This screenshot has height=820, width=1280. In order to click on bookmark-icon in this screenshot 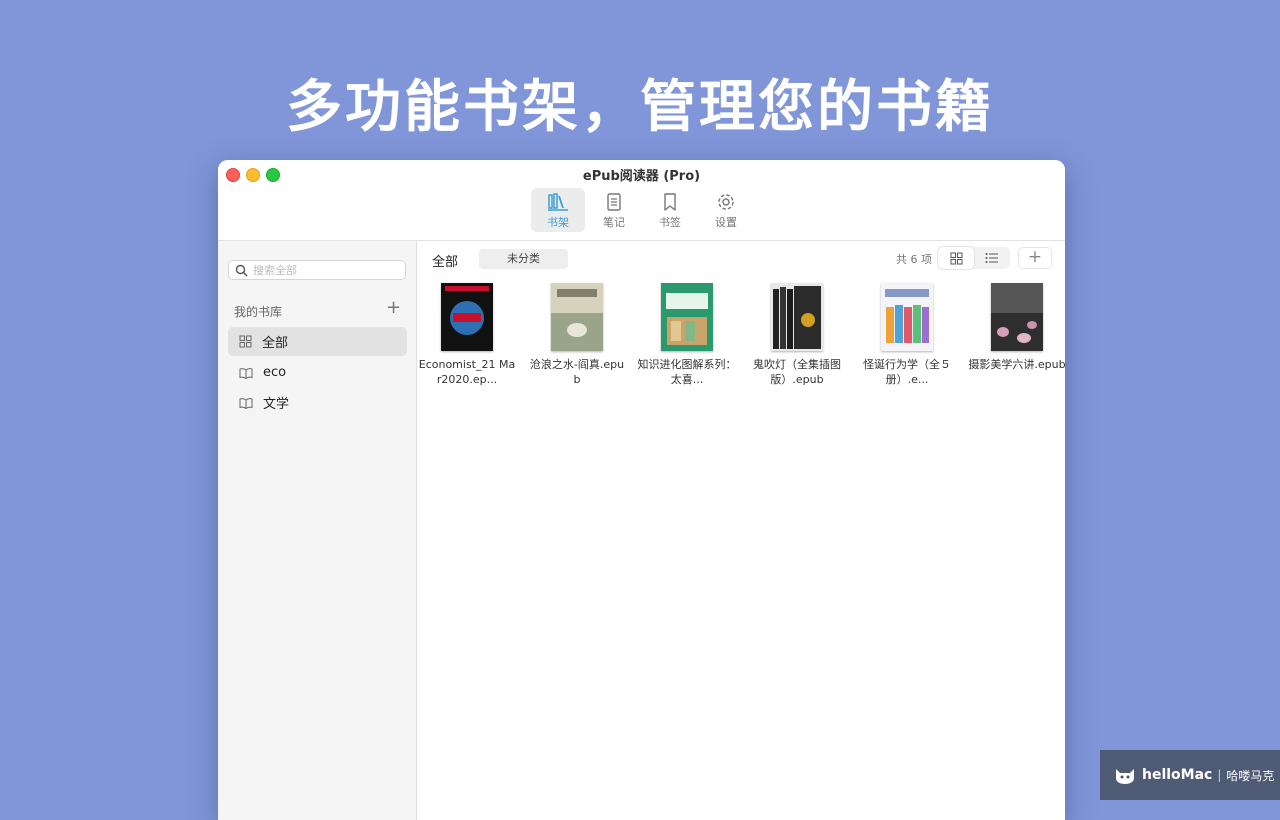, I will do `click(670, 202)`.